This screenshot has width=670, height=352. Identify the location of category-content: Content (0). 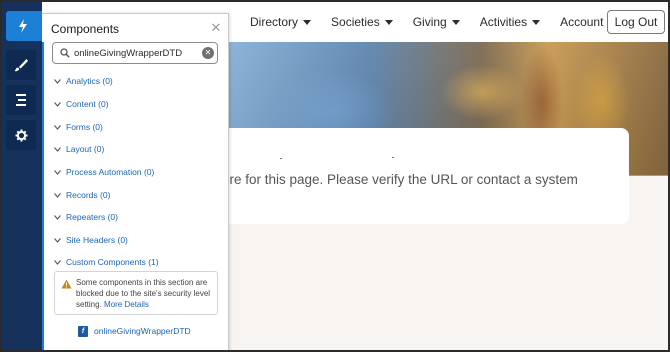
(80, 104).